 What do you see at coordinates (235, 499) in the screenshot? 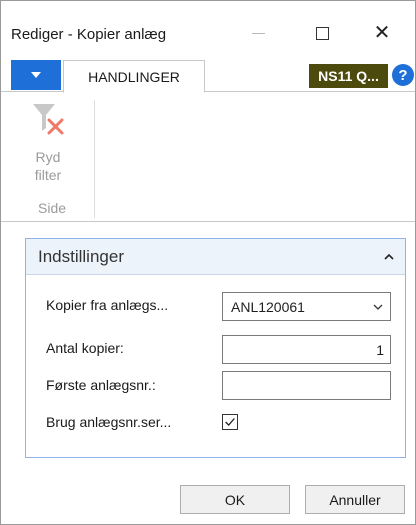
I see `ok-button: OK` at bounding box center [235, 499].